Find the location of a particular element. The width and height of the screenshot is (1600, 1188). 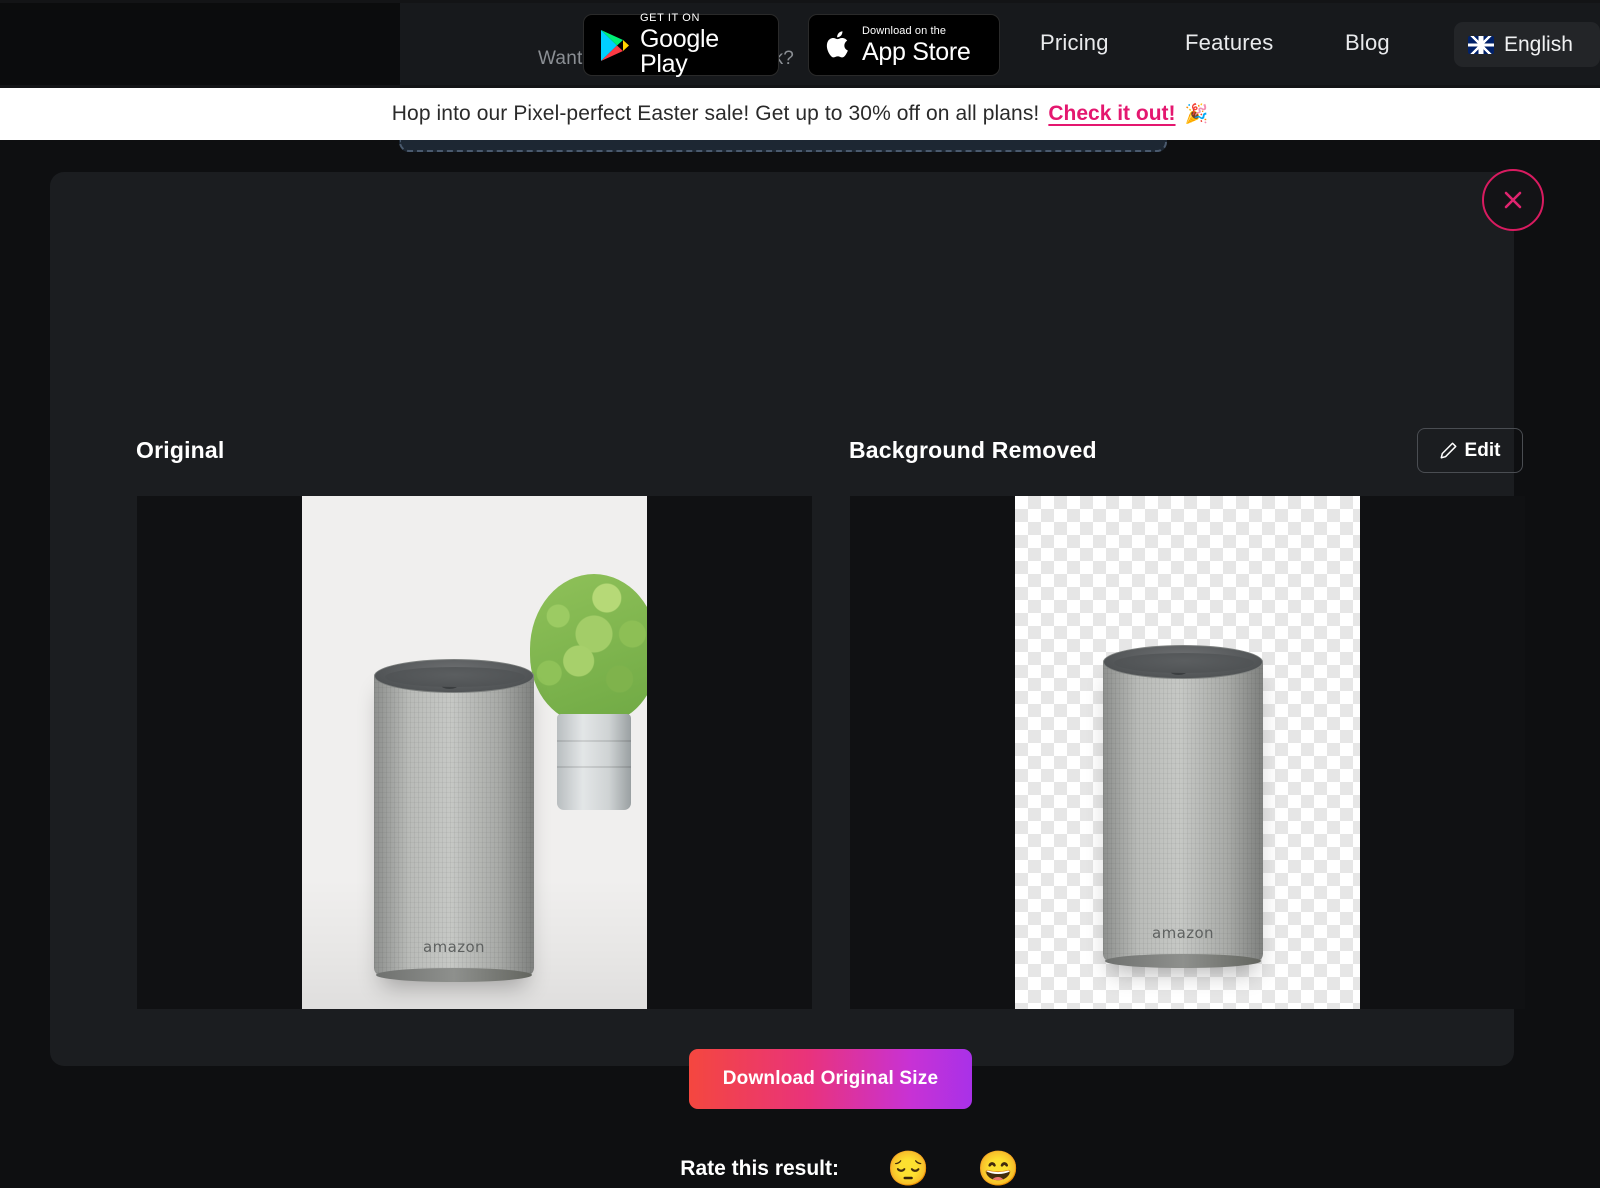

original-image: amazon is located at coordinates (474, 752).